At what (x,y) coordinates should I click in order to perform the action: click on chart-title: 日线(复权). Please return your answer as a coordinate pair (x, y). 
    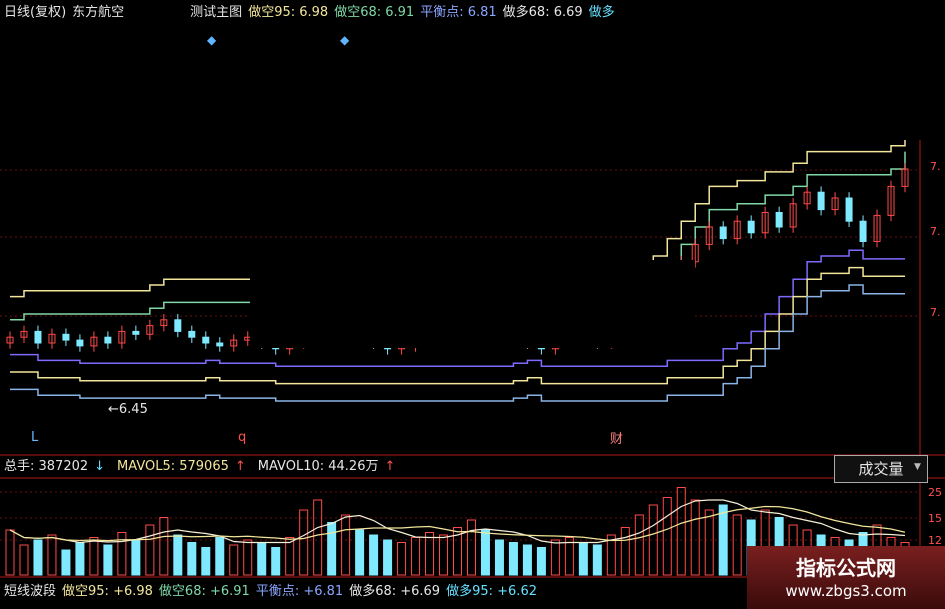
    Looking at the image, I should click on (35, 12).